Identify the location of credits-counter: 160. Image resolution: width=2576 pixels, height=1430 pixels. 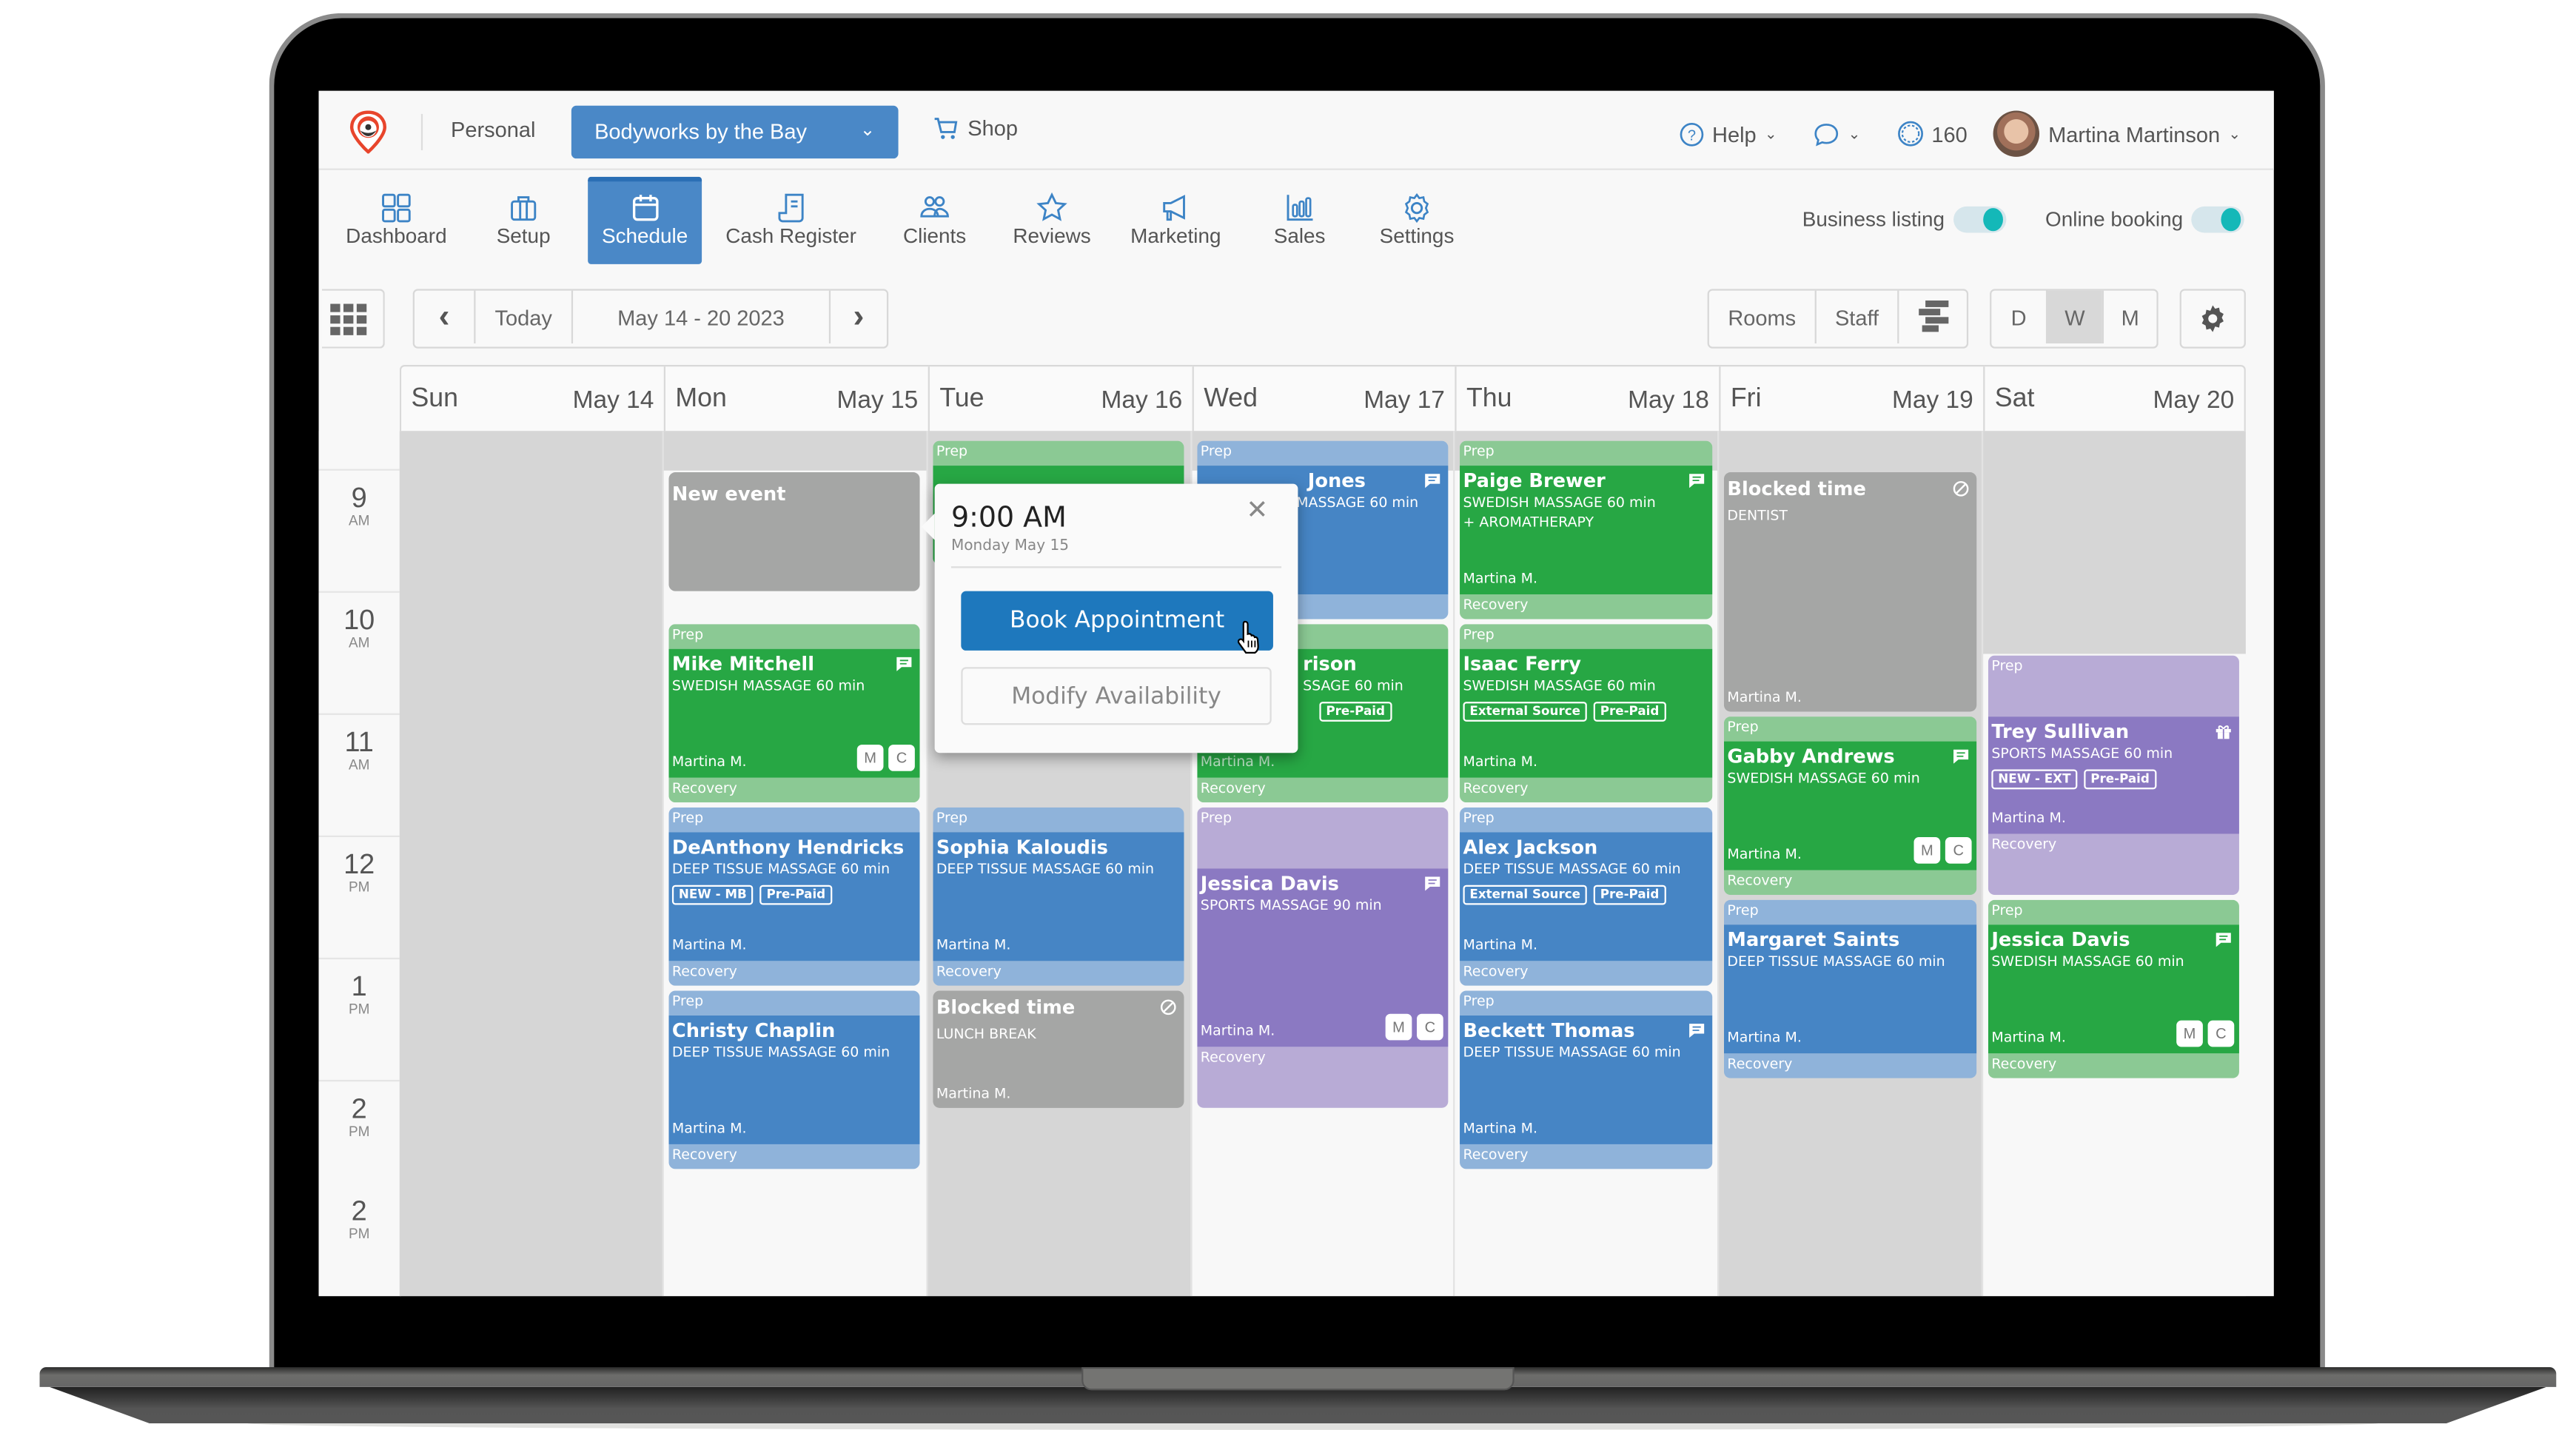
(1932, 134).